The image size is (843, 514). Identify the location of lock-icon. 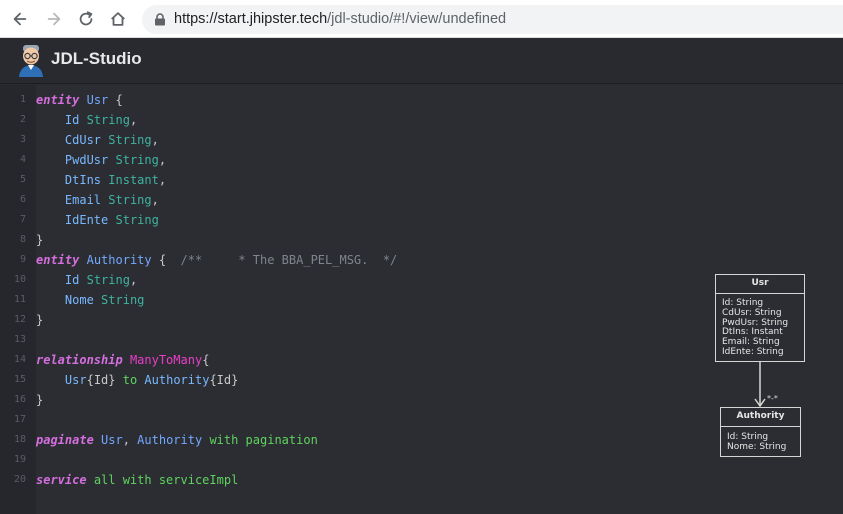
(160, 19).